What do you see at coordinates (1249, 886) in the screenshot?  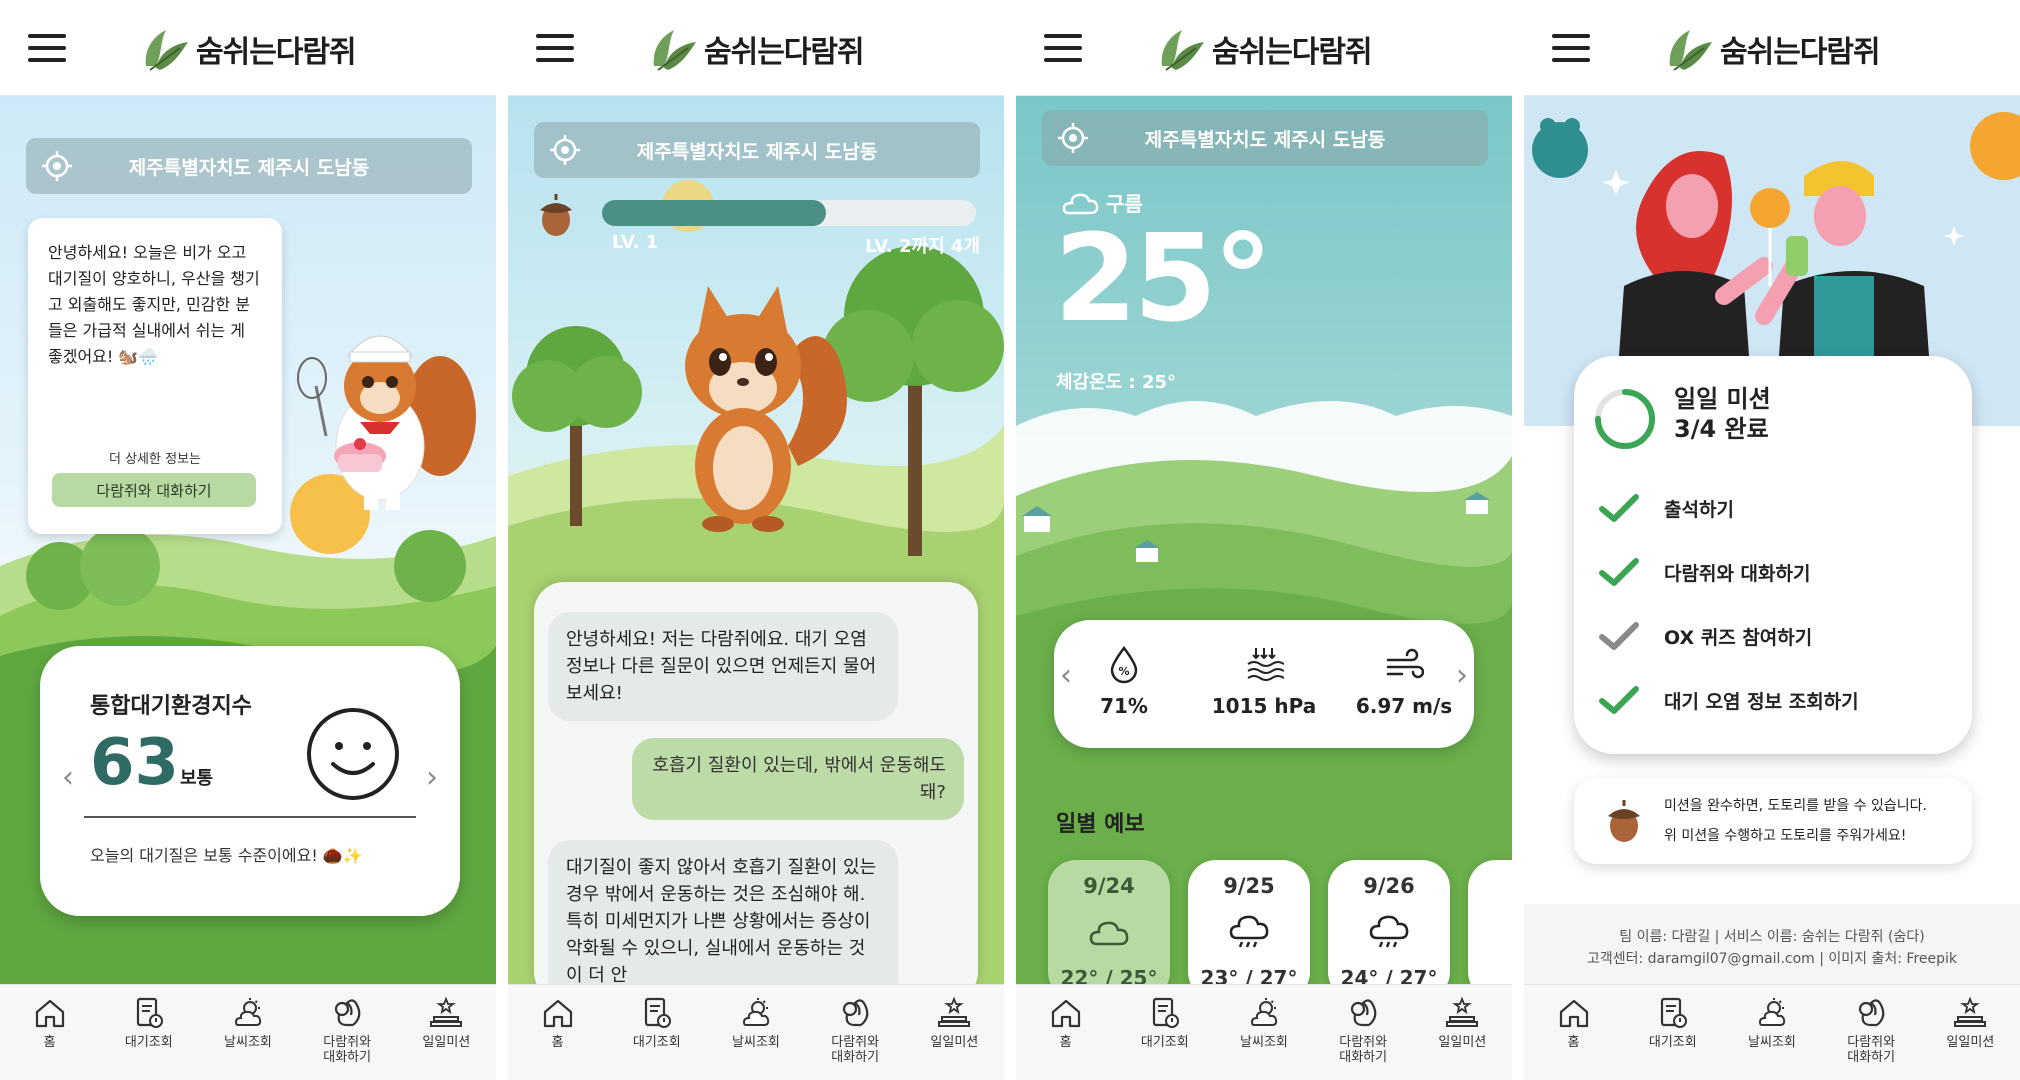 I see `forecast-date: 9/25` at bounding box center [1249, 886].